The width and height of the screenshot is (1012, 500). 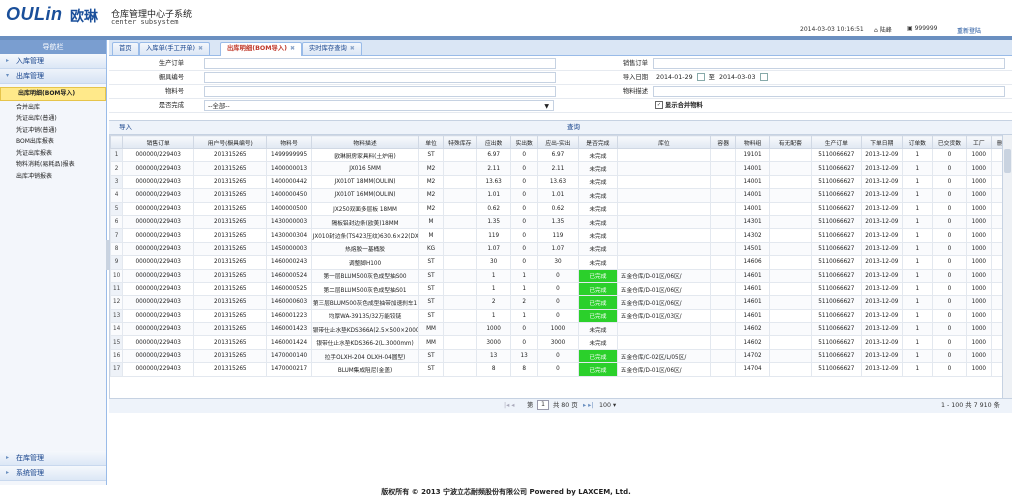 I want to click on table-cell: JX250双面多层板 18MM, so click(x=365, y=208).